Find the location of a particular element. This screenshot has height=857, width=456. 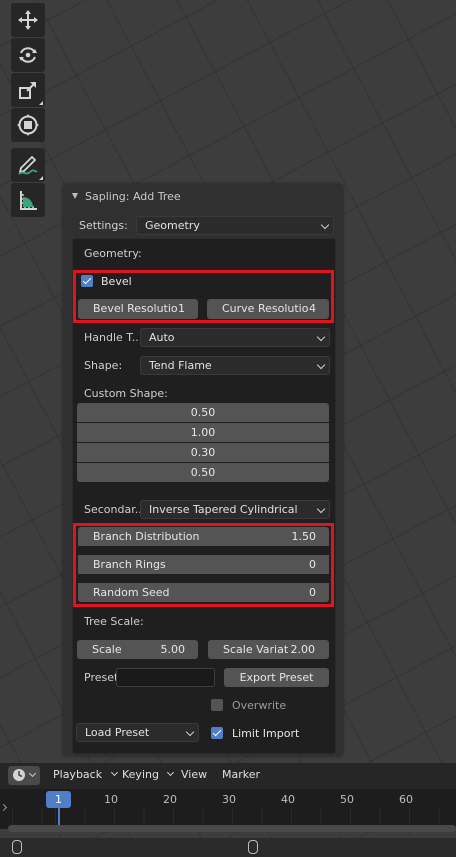

measure-icon is located at coordinates (28, 200).